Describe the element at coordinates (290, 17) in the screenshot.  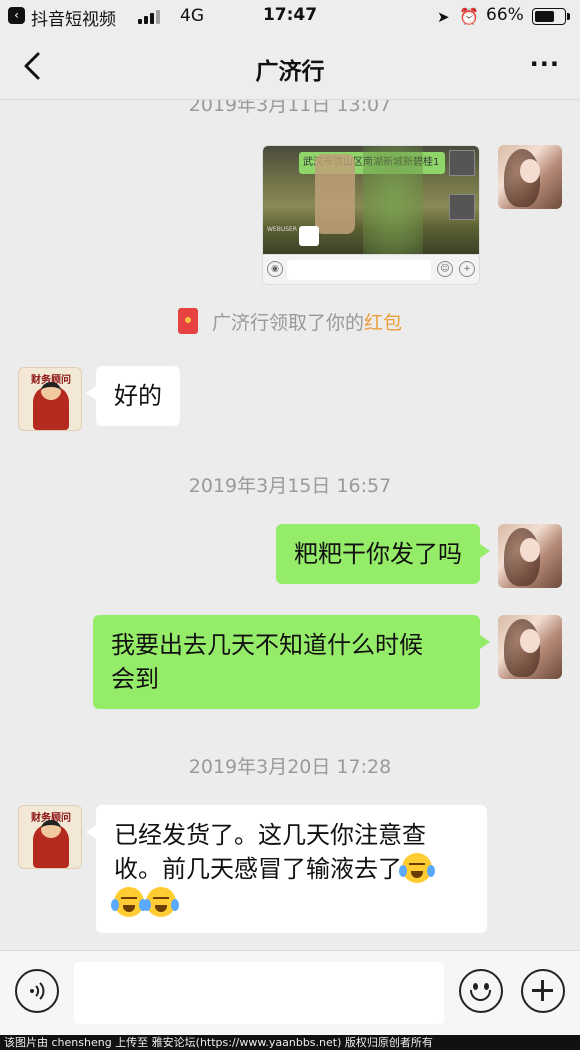
I see `status-bar: ‹ 抖音短视频 4G 17:47 ➤ ⏰ 66%` at that location.